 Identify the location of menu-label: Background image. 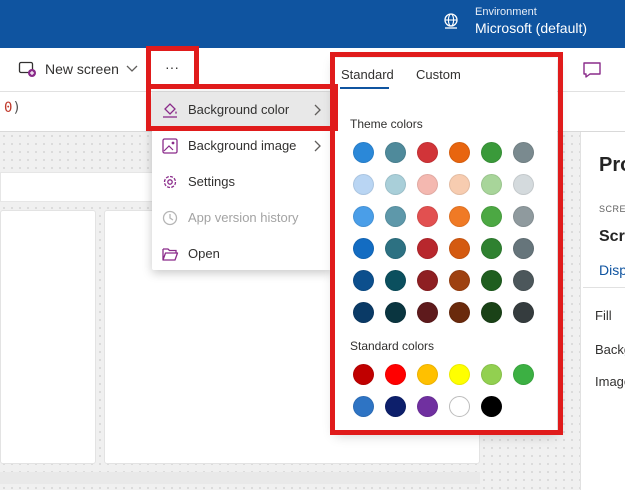
(242, 145).